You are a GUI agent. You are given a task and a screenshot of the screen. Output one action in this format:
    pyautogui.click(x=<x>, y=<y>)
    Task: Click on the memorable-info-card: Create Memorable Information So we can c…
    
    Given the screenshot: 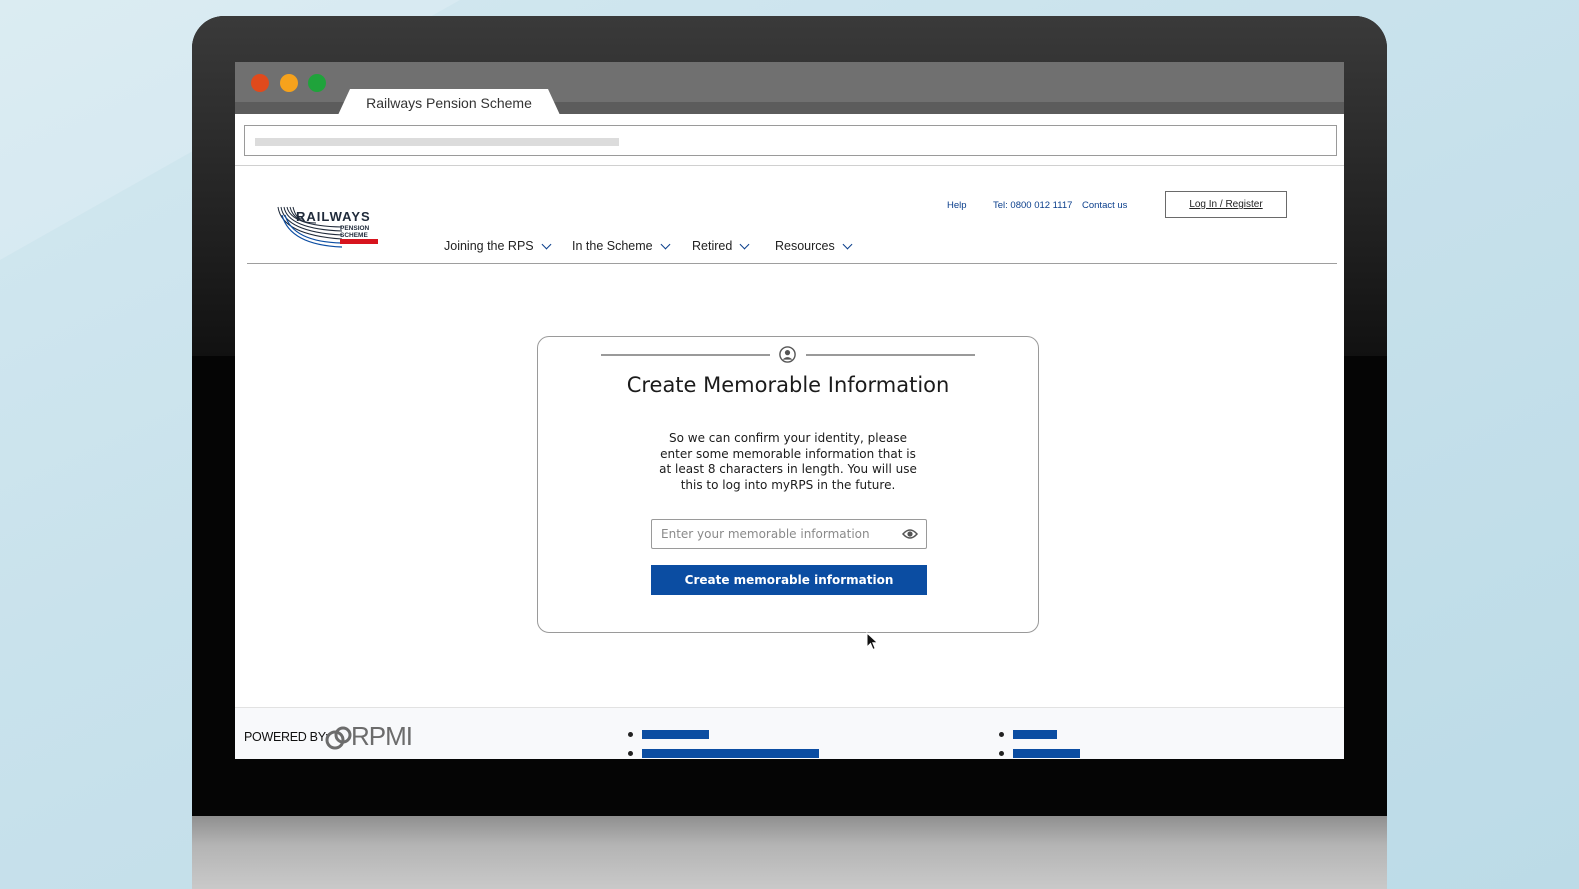 What is the action you would take?
    pyautogui.click(x=788, y=484)
    